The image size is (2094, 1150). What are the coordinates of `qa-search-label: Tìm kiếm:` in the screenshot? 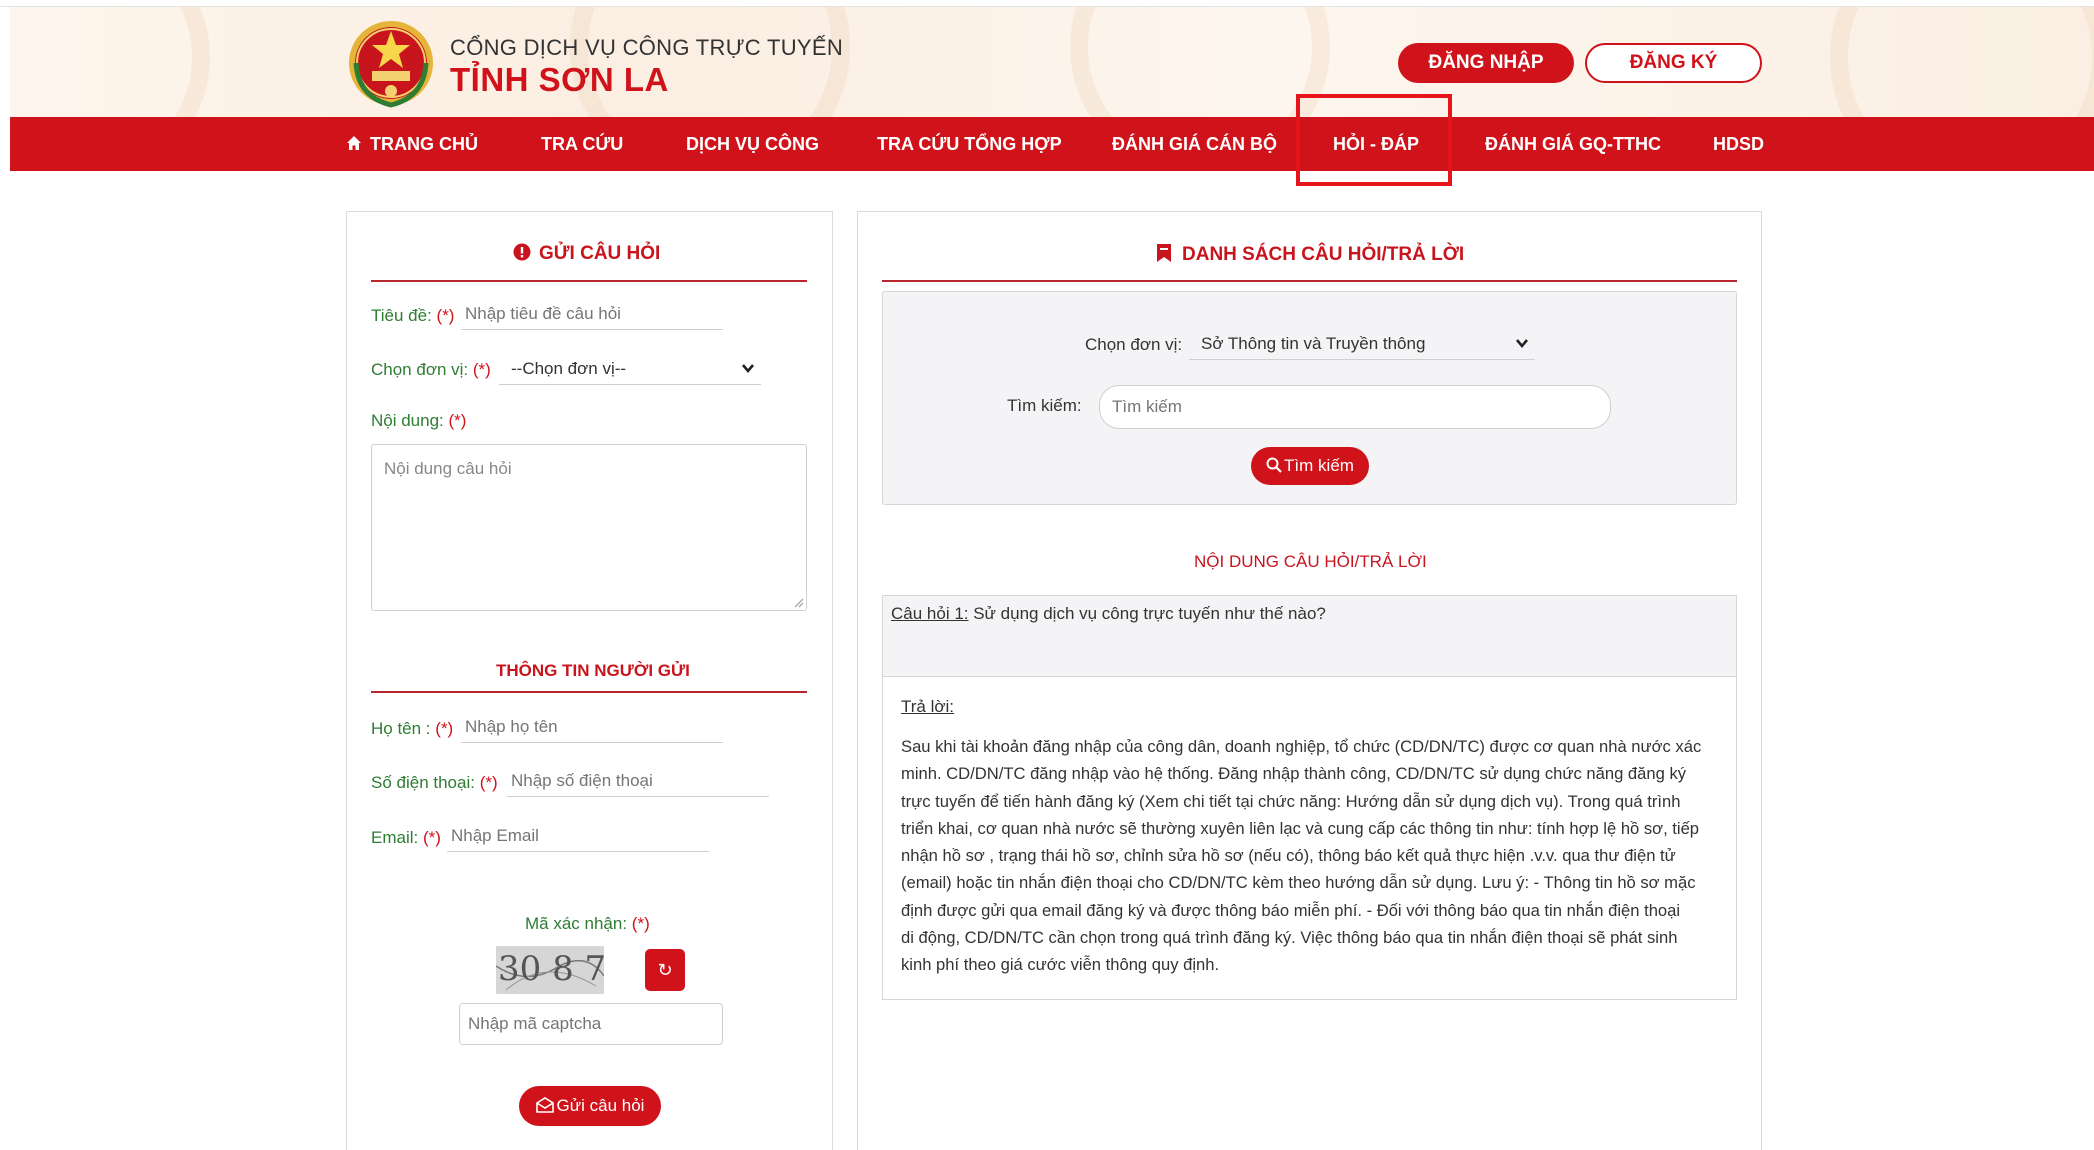 It's located at (1044, 405).